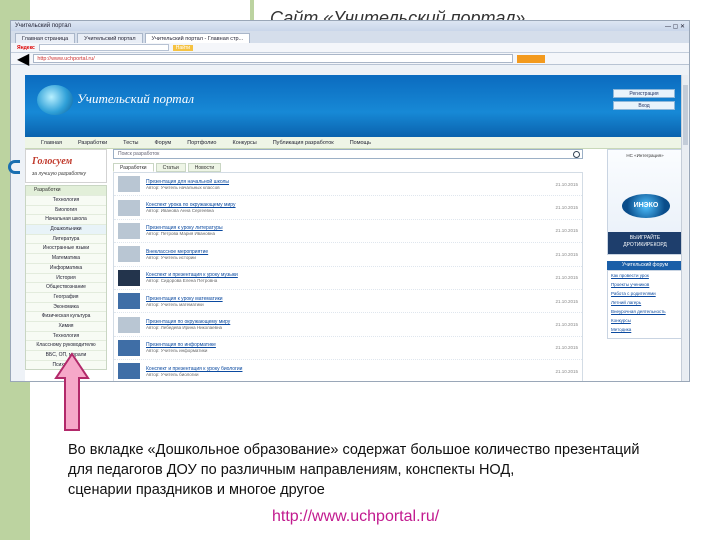 Image resolution: width=720 pixels, height=540 pixels. Describe the element at coordinates (171, 257) in the screenshot. I see `item-meta: Автор: Учитель истории` at that location.